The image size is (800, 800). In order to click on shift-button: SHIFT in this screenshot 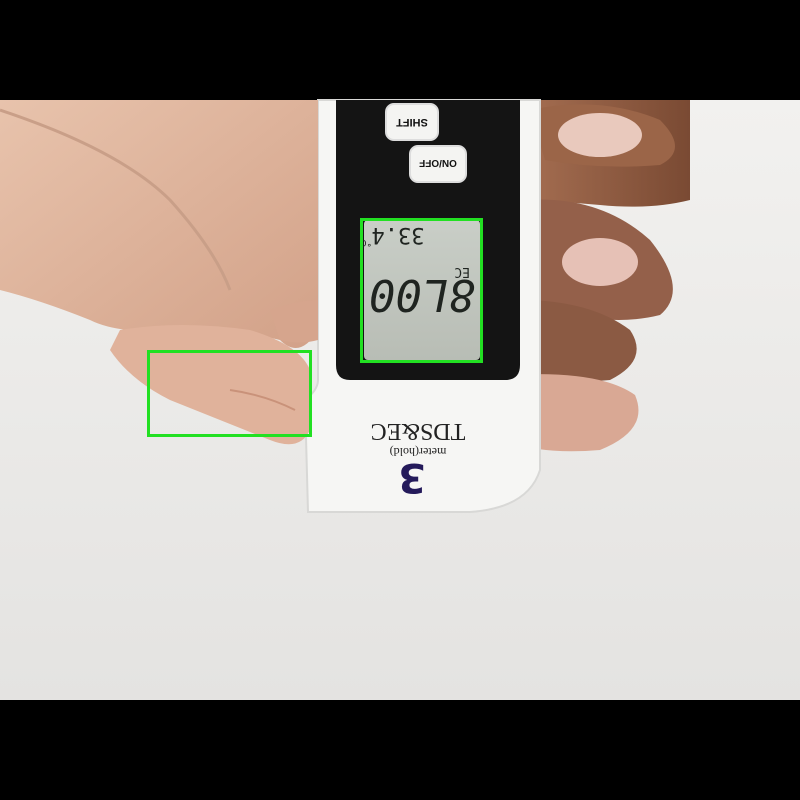, I will do `click(412, 122)`.